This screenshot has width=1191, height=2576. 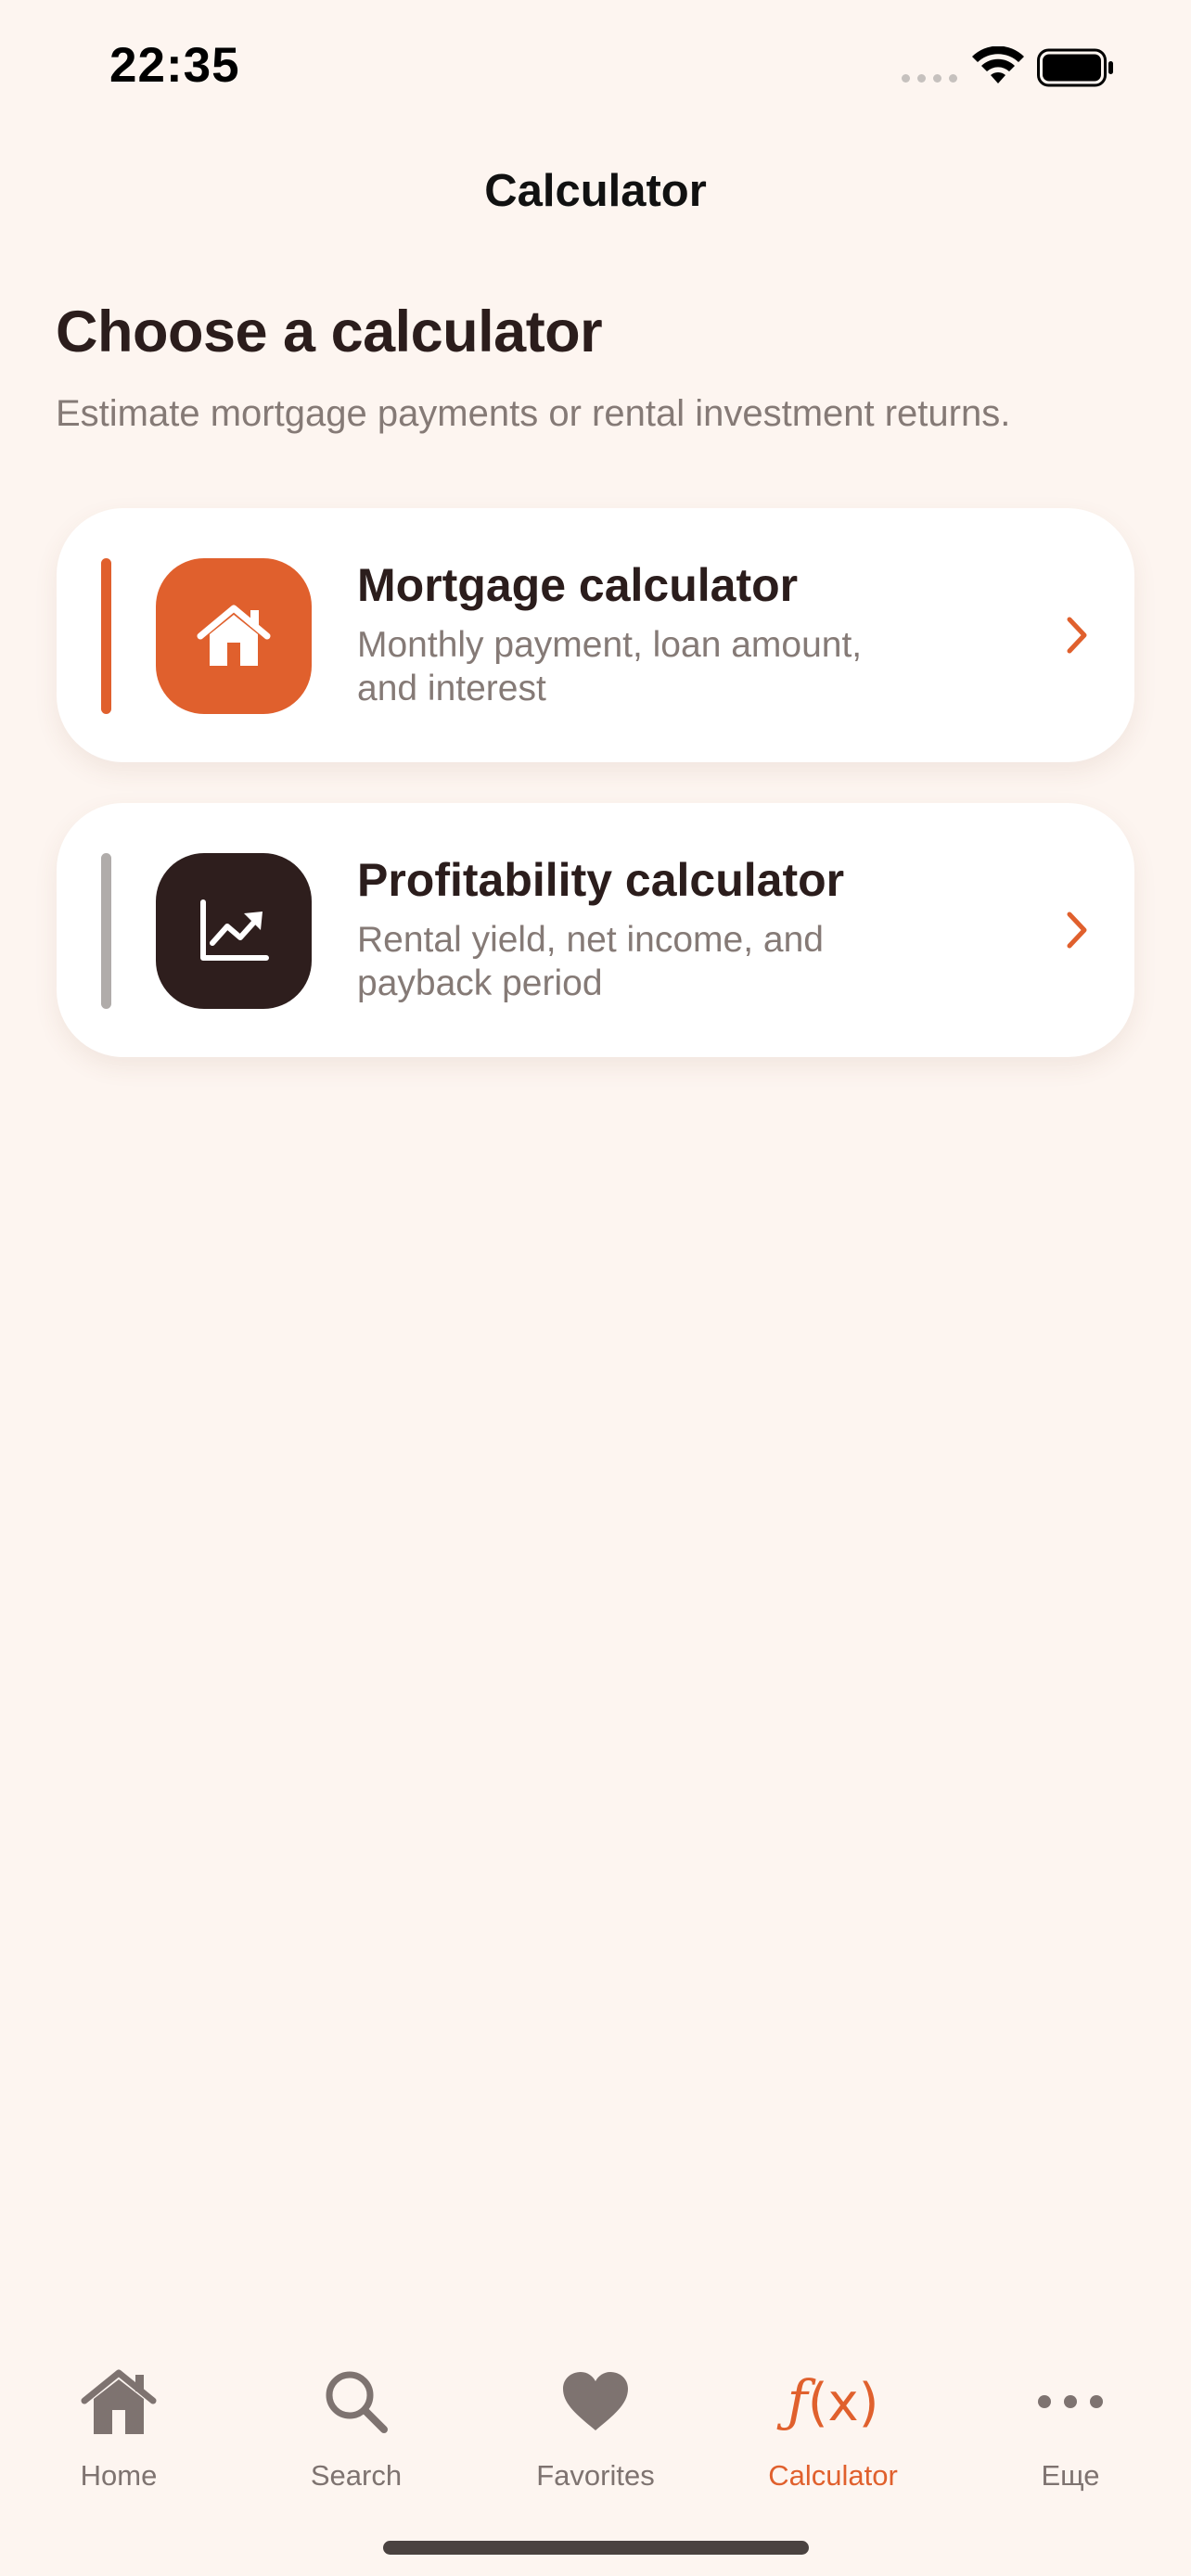 I want to click on battery-icon, so click(x=1075, y=67).